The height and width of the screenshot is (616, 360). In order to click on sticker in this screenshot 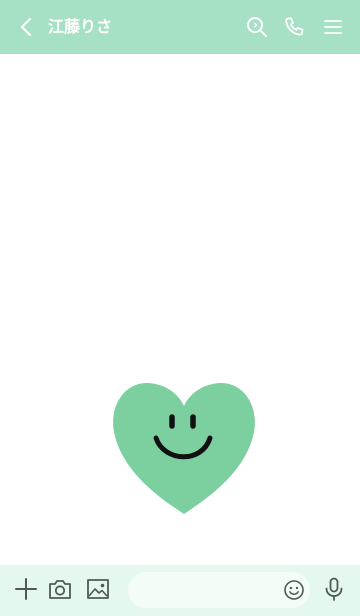, I will do `click(184, 448)`.